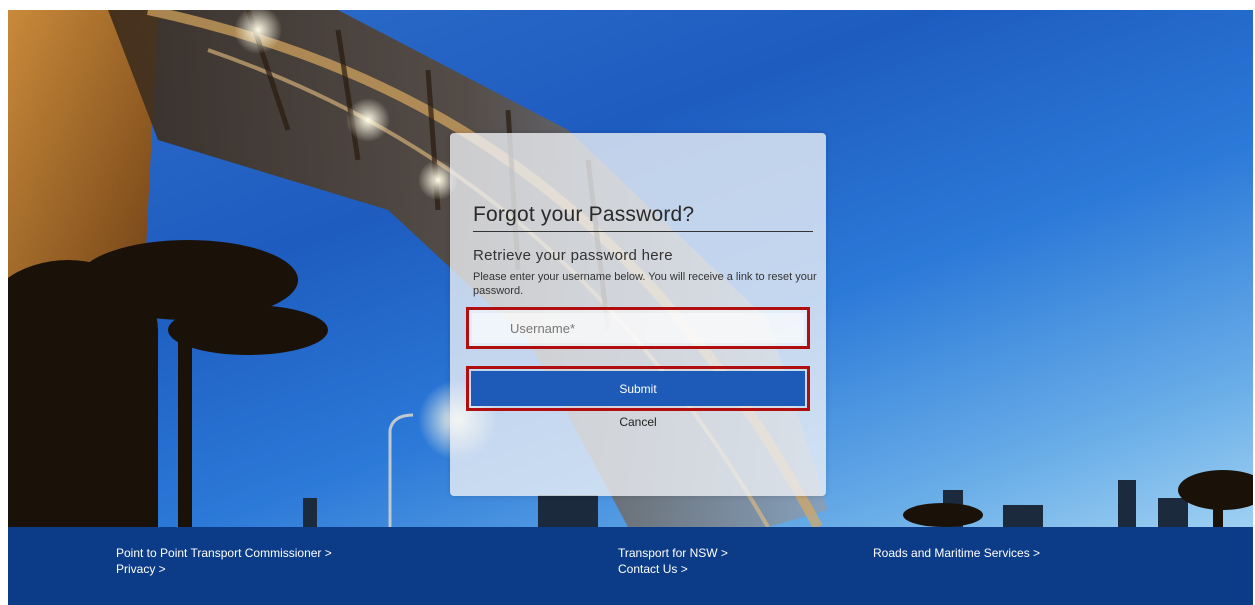 This screenshot has width=1255, height=605. I want to click on username-input, so click(638, 328).